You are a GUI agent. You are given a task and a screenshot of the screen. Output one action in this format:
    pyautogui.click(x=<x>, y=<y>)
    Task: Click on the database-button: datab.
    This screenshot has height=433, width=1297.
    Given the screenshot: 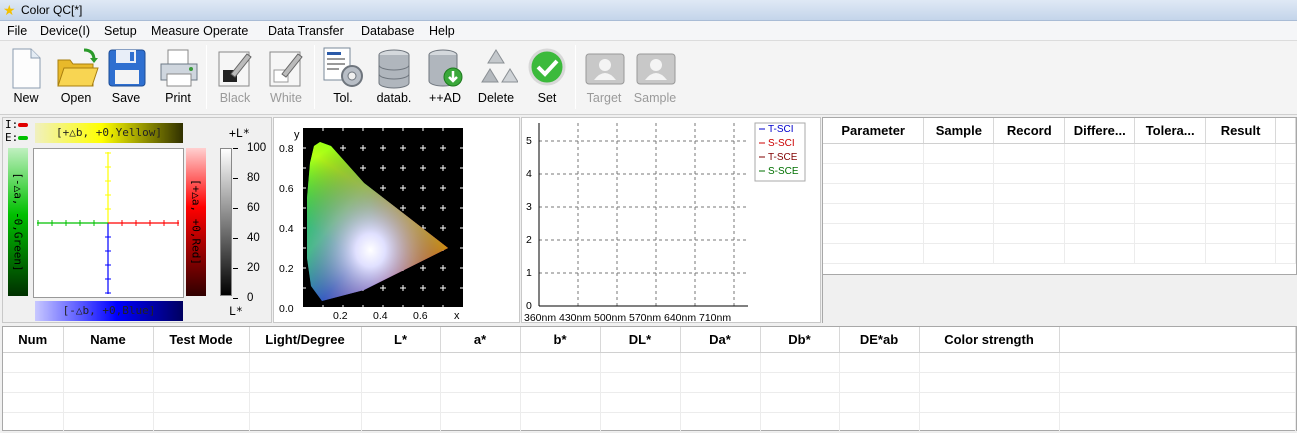 What is the action you would take?
    pyautogui.click(x=394, y=77)
    